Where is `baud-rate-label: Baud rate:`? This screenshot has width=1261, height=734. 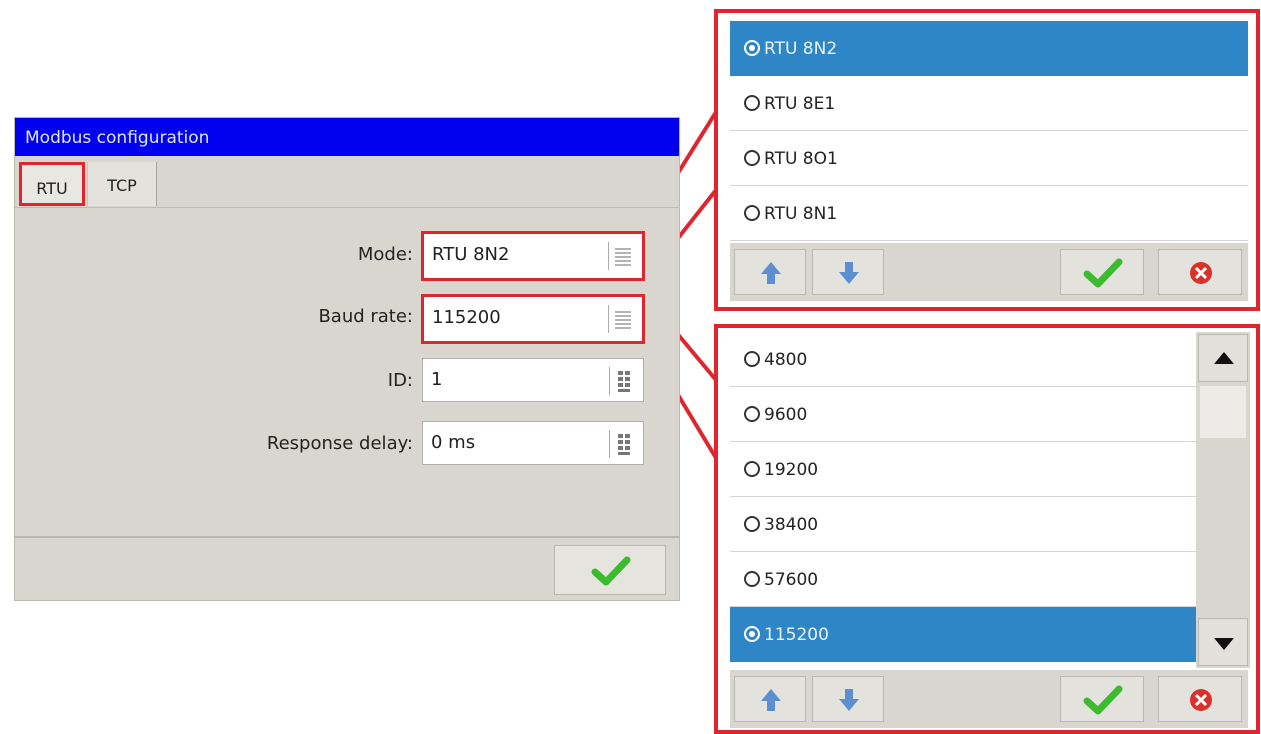
baud-rate-label: Baud rate: is located at coordinates (365, 316).